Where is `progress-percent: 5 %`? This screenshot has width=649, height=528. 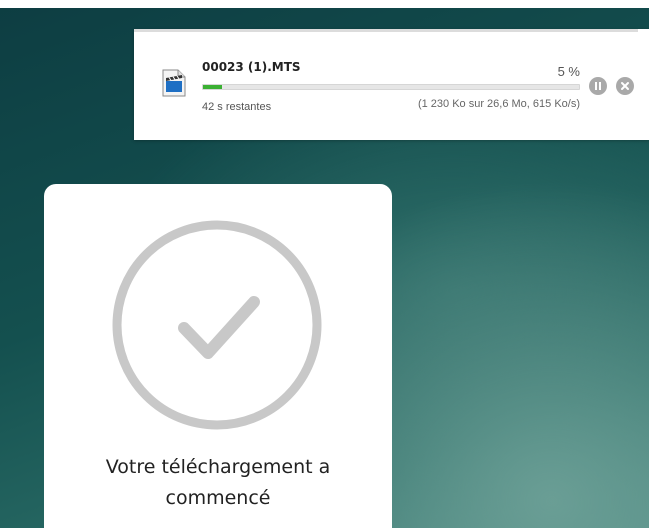
progress-percent: 5 % is located at coordinates (568, 71).